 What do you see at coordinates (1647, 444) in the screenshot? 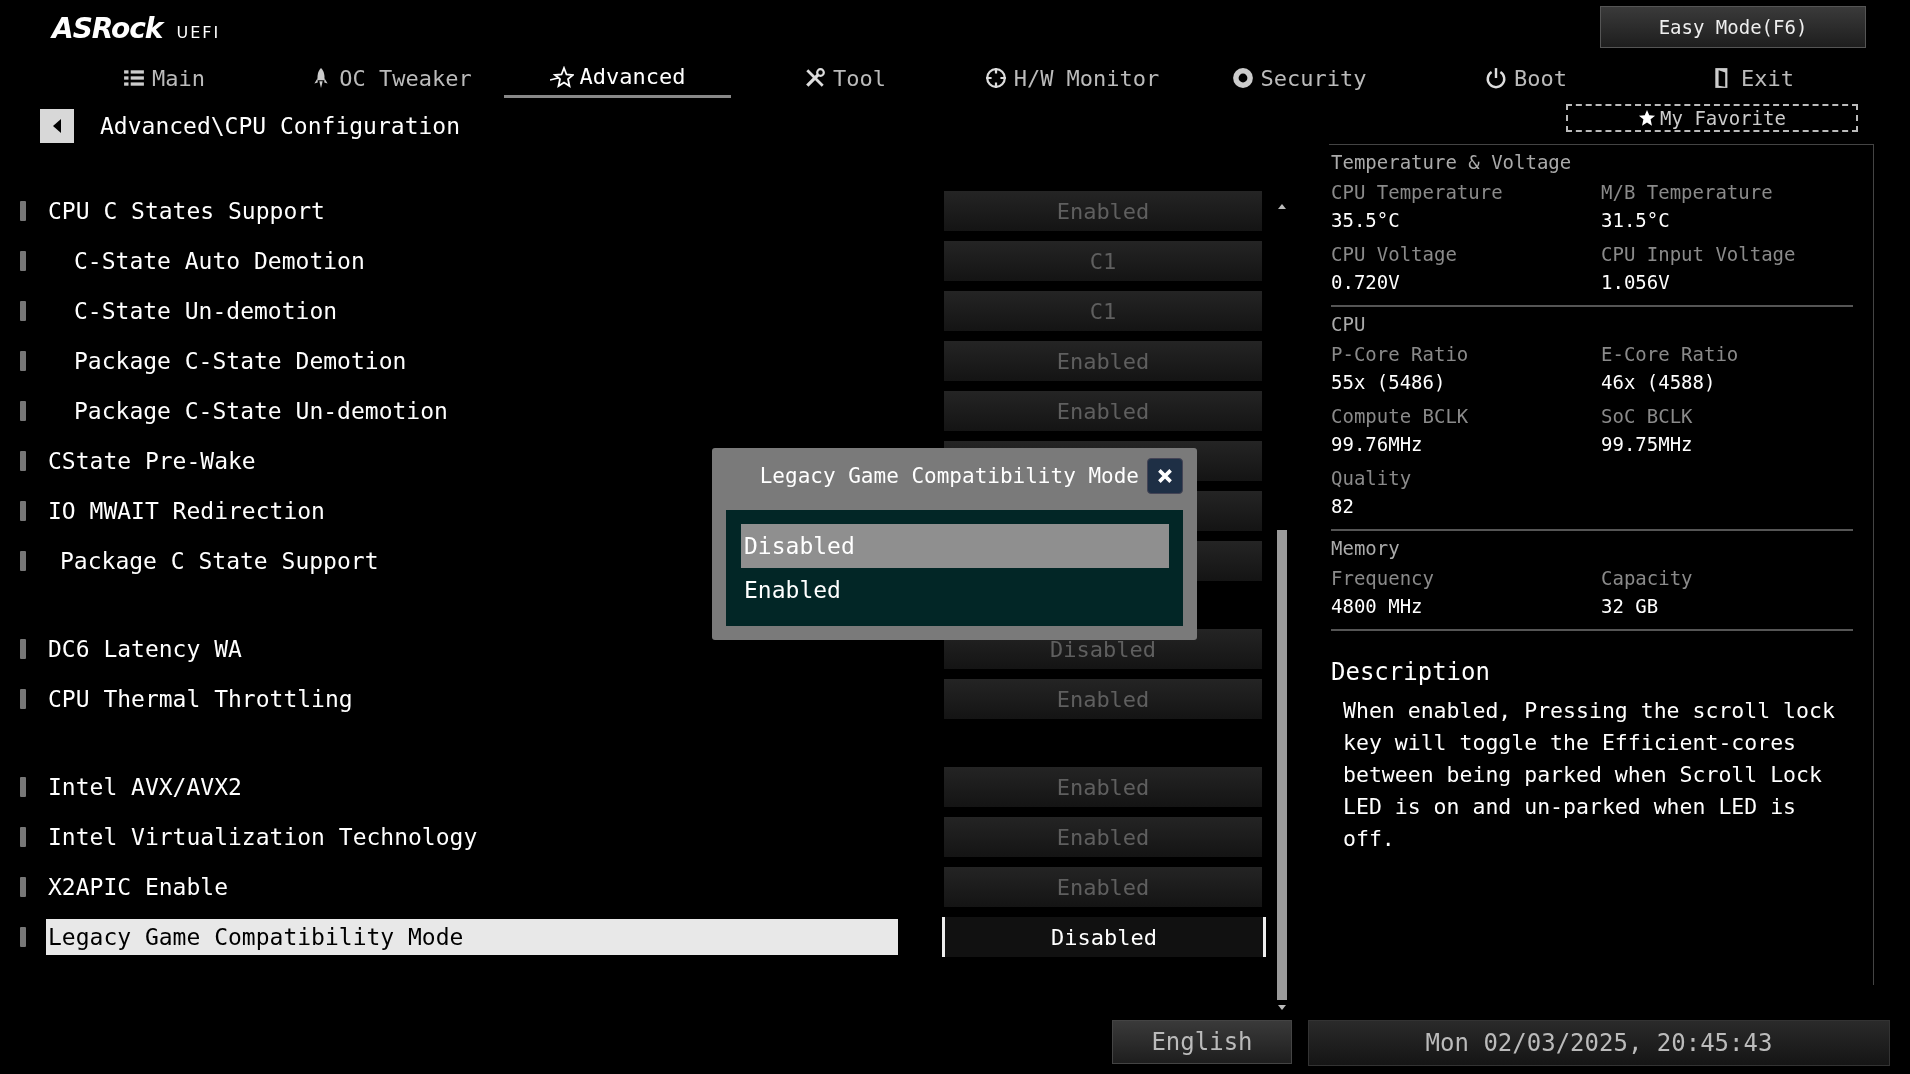
I see `metric-value: 99.75MHz` at bounding box center [1647, 444].